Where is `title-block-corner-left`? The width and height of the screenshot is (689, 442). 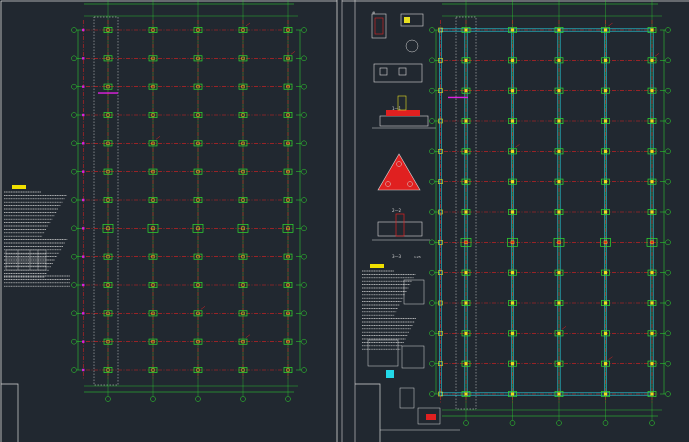 title-block-corner-left is located at coordinates (10, 412).